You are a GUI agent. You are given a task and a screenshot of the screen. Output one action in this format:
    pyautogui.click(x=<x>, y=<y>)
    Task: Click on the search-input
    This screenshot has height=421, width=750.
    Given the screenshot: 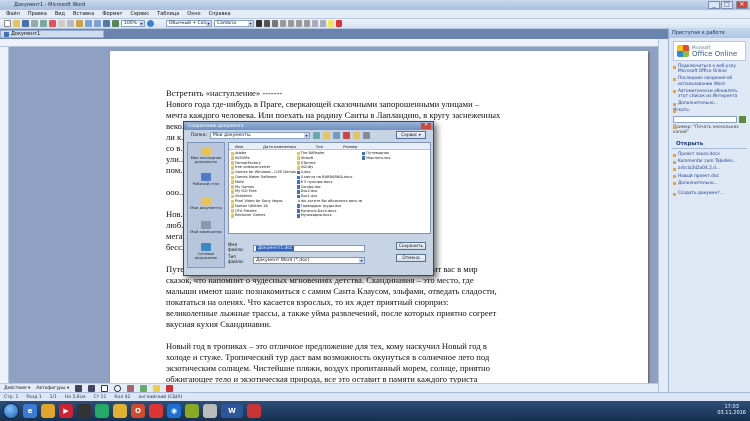 What is the action you would take?
    pyautogui.click(x=705, y=119)
    